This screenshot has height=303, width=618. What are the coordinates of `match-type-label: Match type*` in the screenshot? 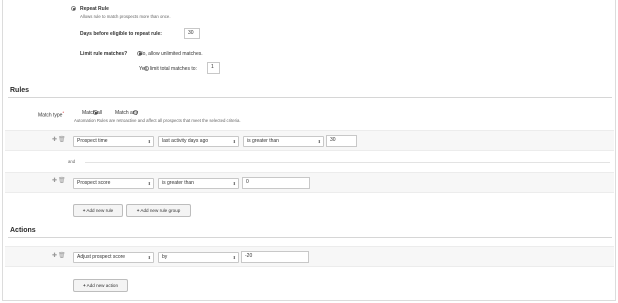 It's located at (51, 114).